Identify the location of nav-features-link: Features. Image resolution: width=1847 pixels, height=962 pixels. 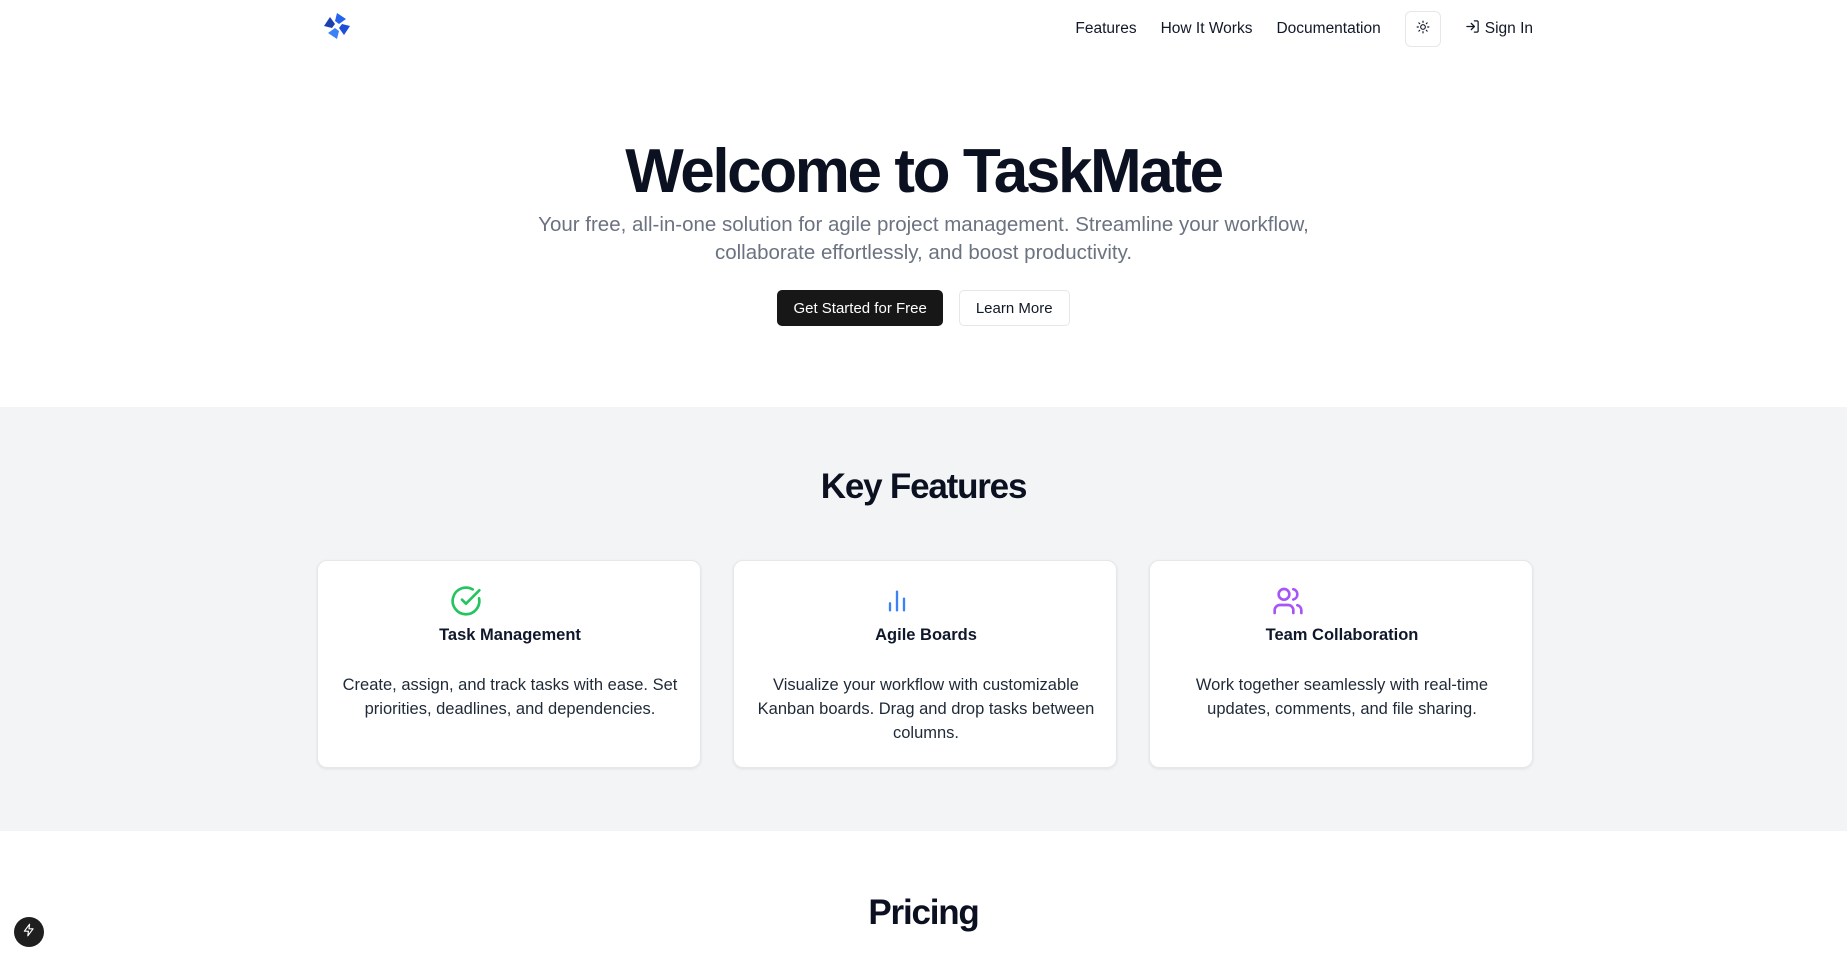
(1105, 29).